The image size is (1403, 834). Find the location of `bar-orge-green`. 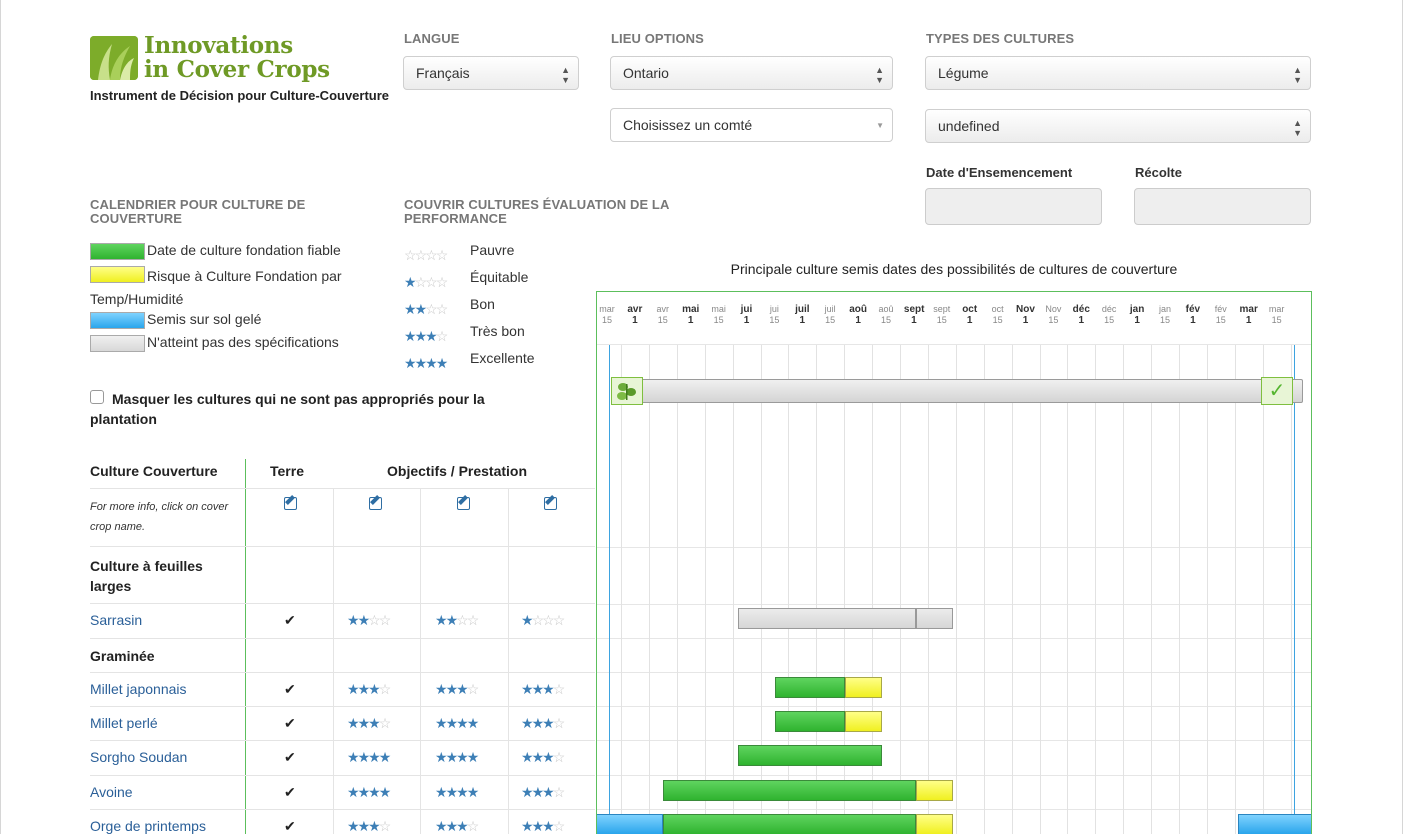

bar-orge-green is located at coordinates (789, 824).